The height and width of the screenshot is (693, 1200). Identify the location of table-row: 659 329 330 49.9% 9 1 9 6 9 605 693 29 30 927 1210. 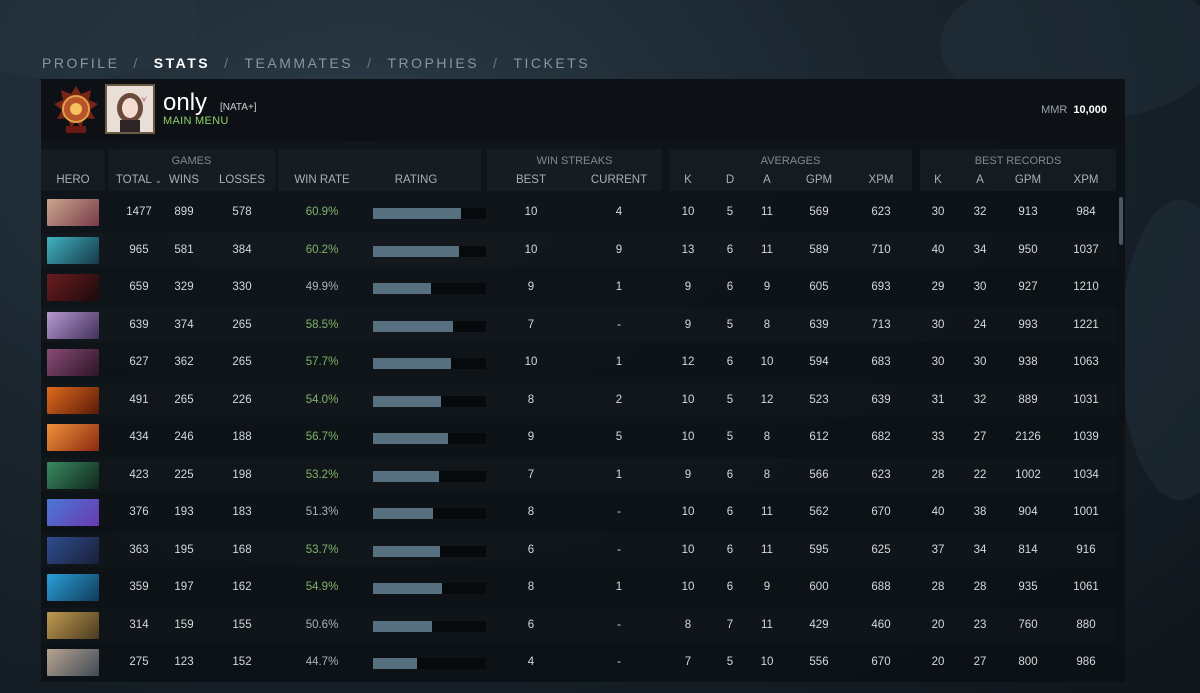
(579, 287).